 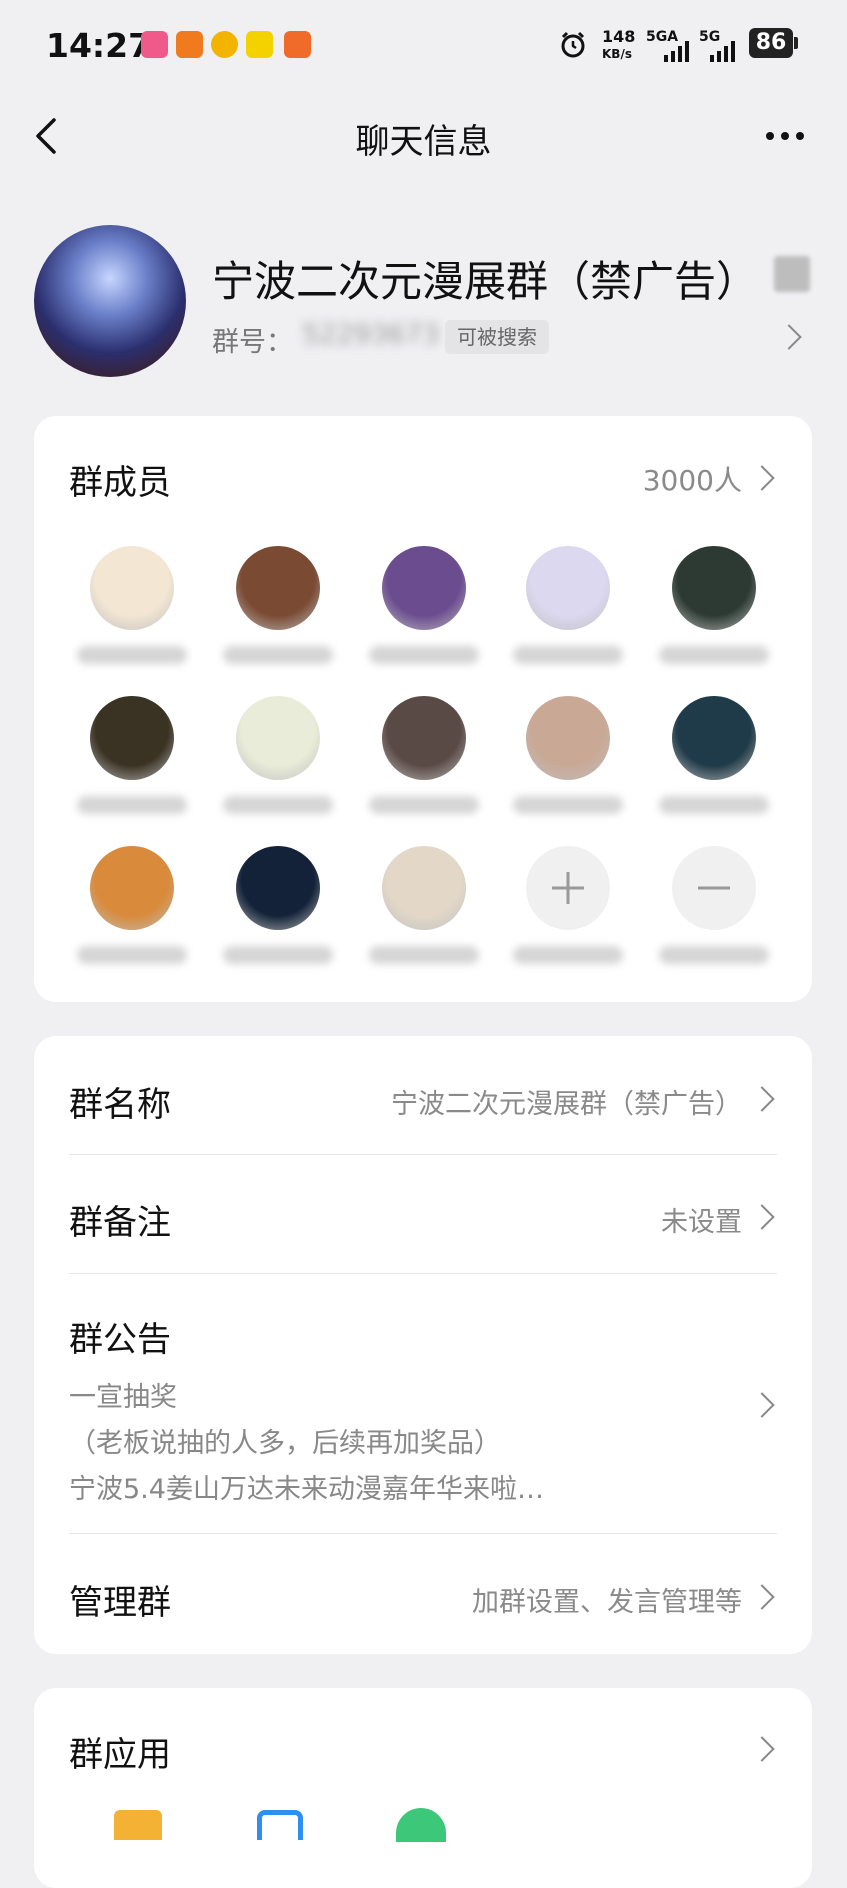 I want to click on folder-app-icon, so click(x=138, y=1825).